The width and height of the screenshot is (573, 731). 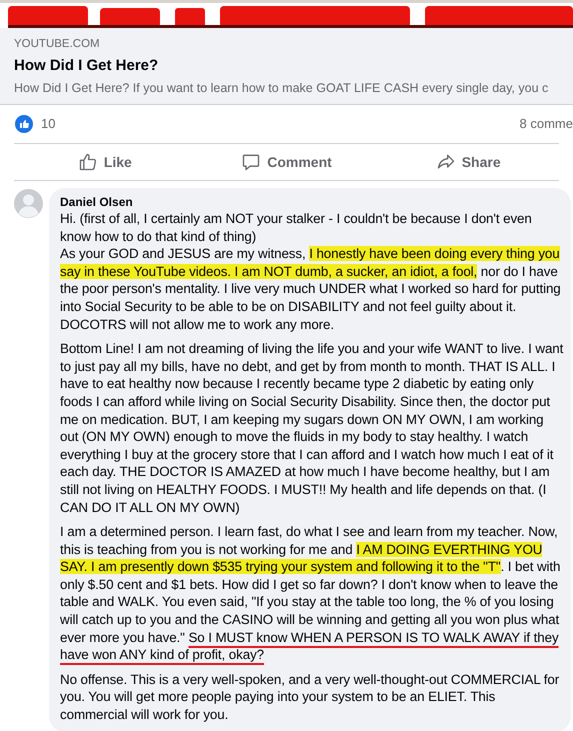 I want to click on post-action-button: Share, so click(x=468, y=162).